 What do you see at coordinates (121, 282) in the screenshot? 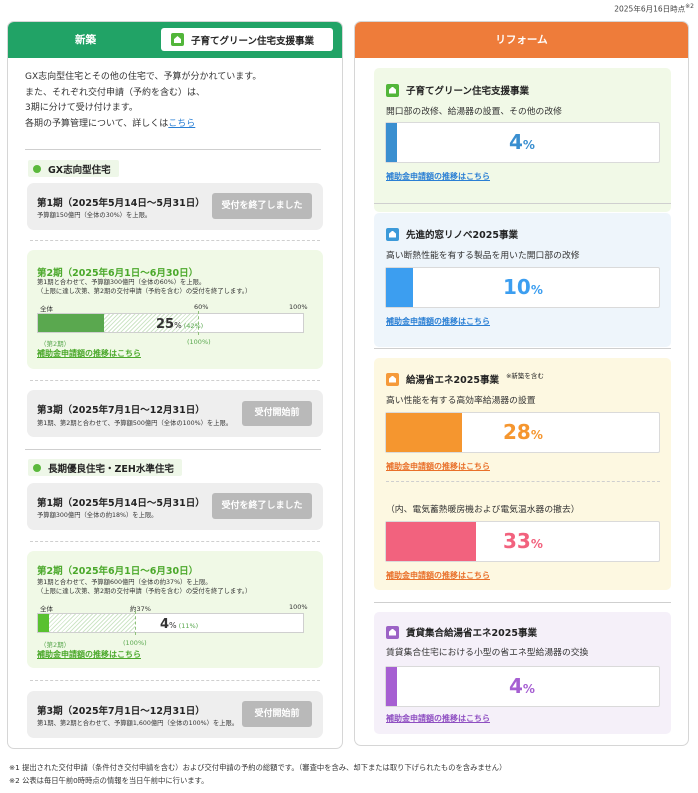
I see `period-note: 第1期と合わせて、予算額300億円（全体の60%）を上限。` at bounding box center [121, 282].